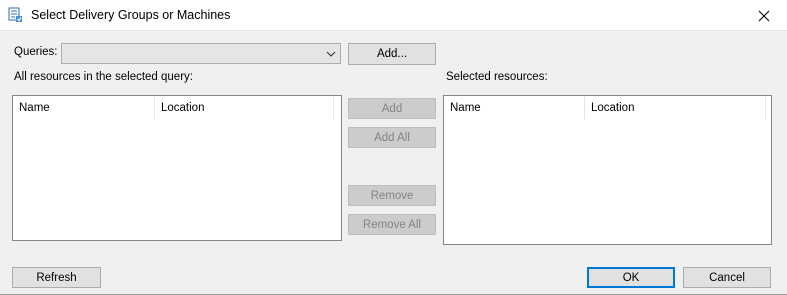 The height and width of the screenshot is (295, 787). I want to click on remove-button: Remove, so click(392, 195).